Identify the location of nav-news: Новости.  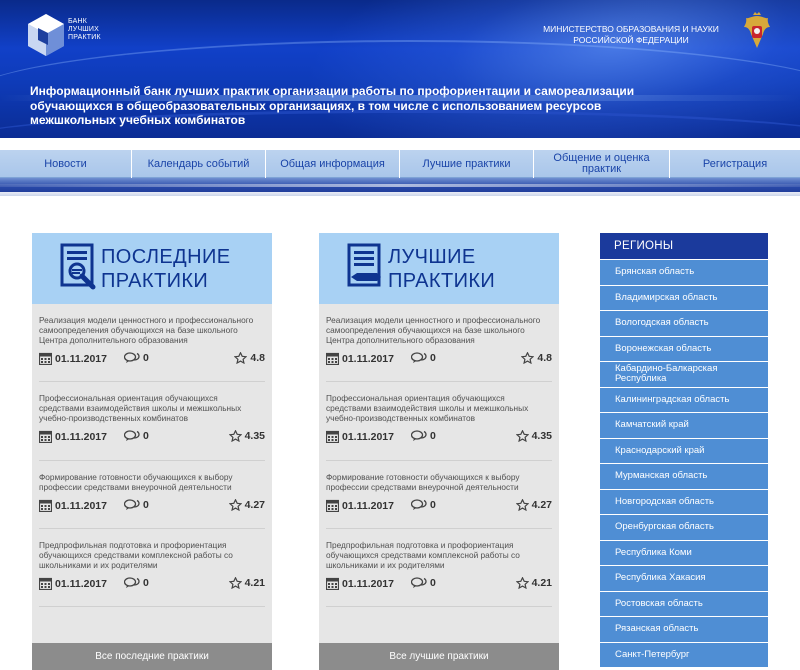
(66, 164).